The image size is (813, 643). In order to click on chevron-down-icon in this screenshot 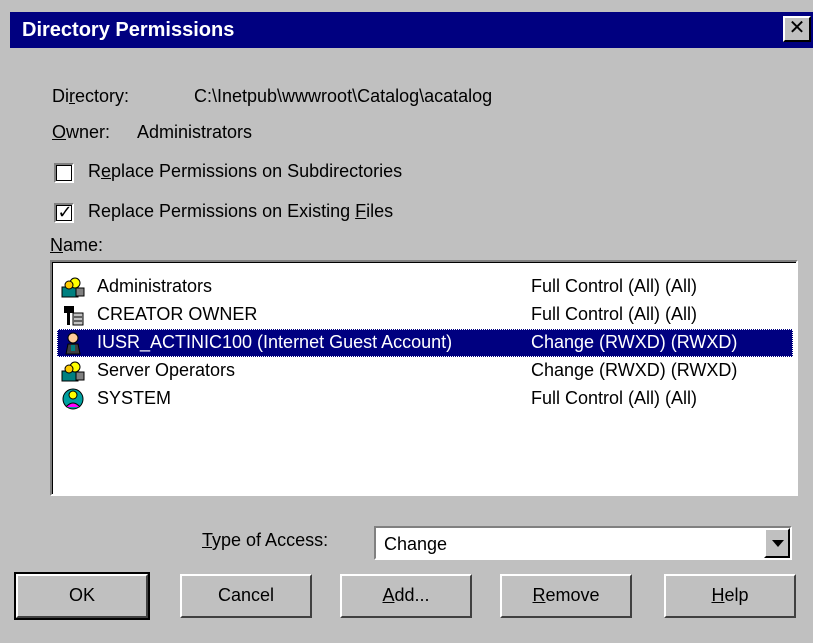, I will do `click(778, 543)`.